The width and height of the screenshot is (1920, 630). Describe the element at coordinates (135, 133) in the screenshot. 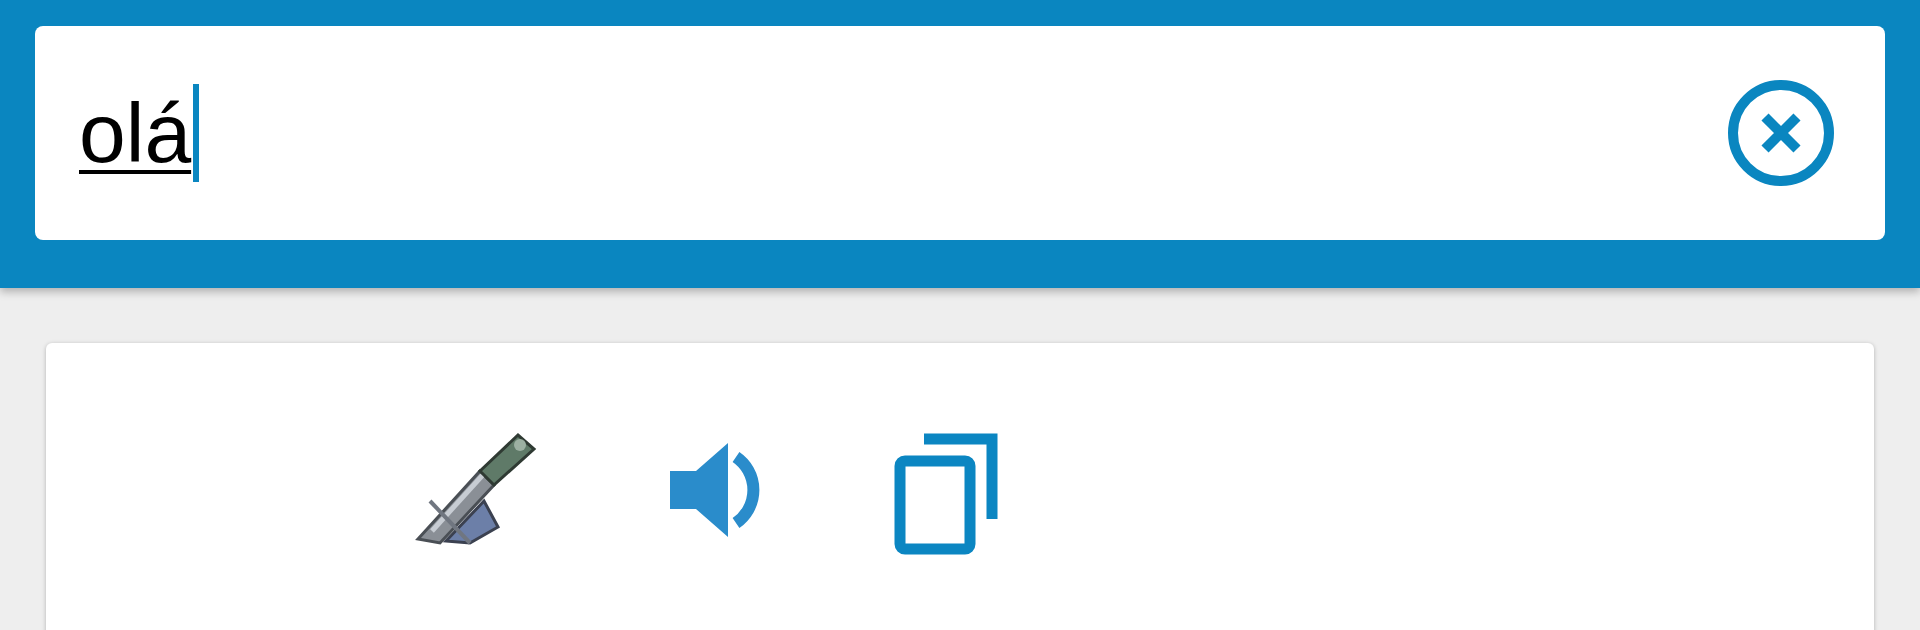

I see `search-text: olá` at that location.